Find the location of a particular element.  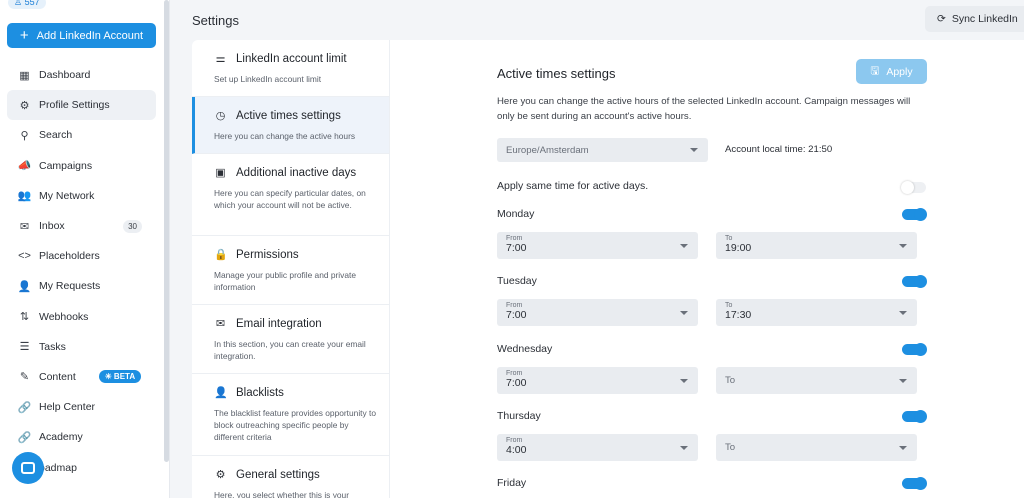

day-label-friday: Friday is located at coordinates (512, 483).